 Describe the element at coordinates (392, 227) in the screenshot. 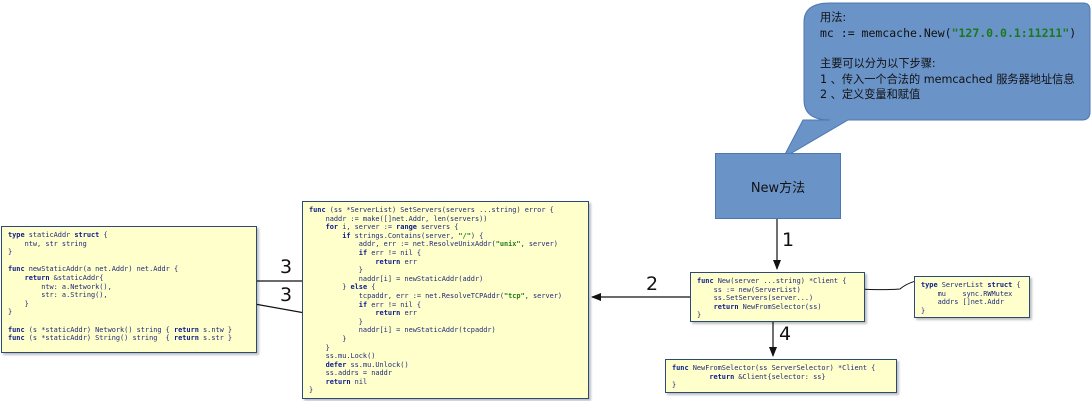

I see `code-line: for i, server := range servers {` at that location.